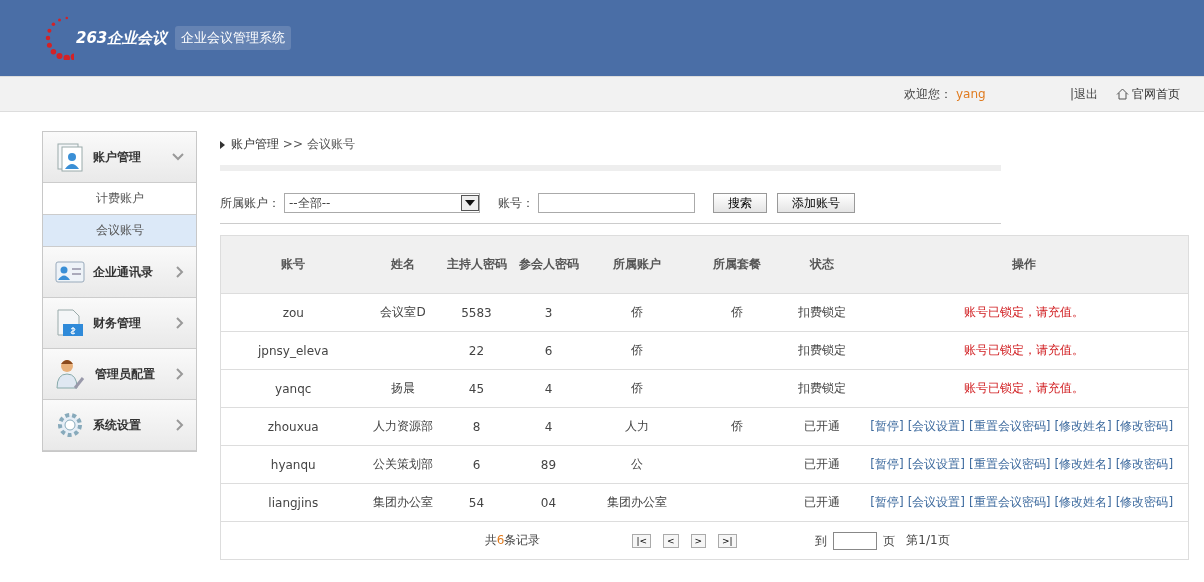  Describe the element at coordinates (293, 350) in the screenshot. I see `table-cell: jpnsy_eleva` at that location.